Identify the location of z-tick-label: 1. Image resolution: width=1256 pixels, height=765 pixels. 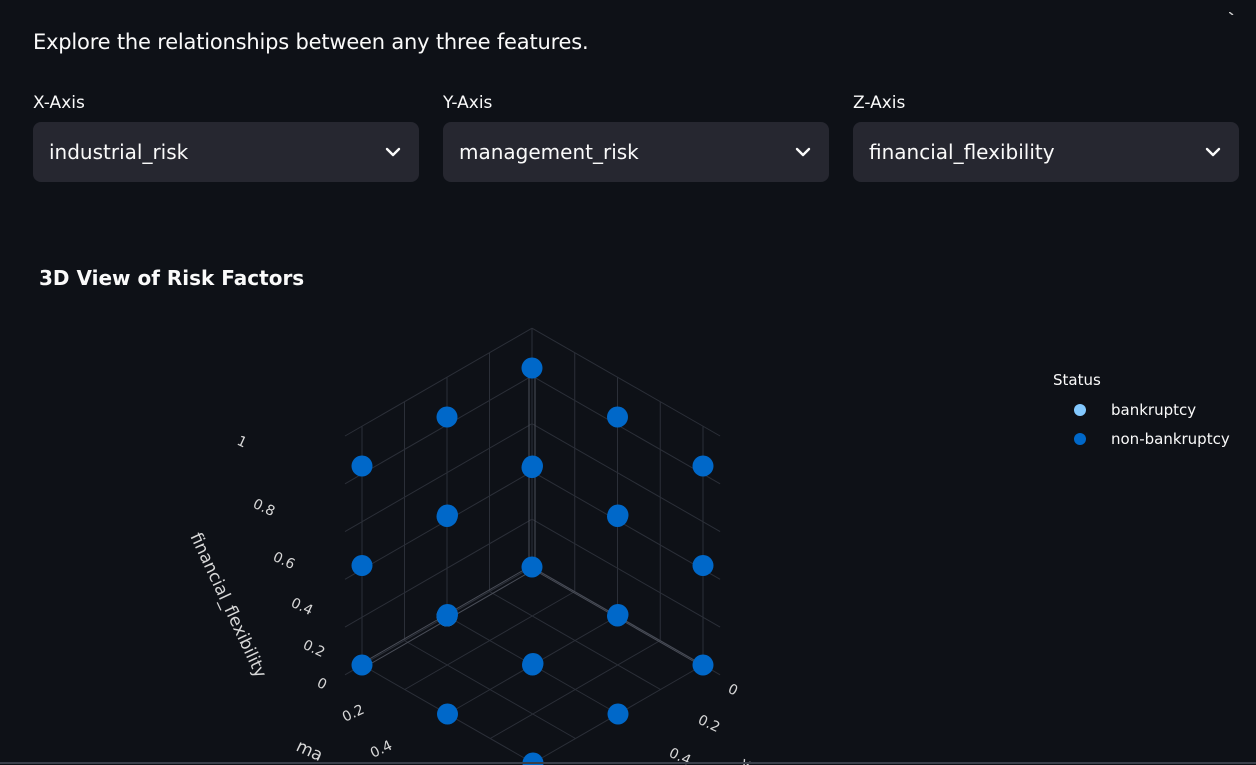
(241, 442).